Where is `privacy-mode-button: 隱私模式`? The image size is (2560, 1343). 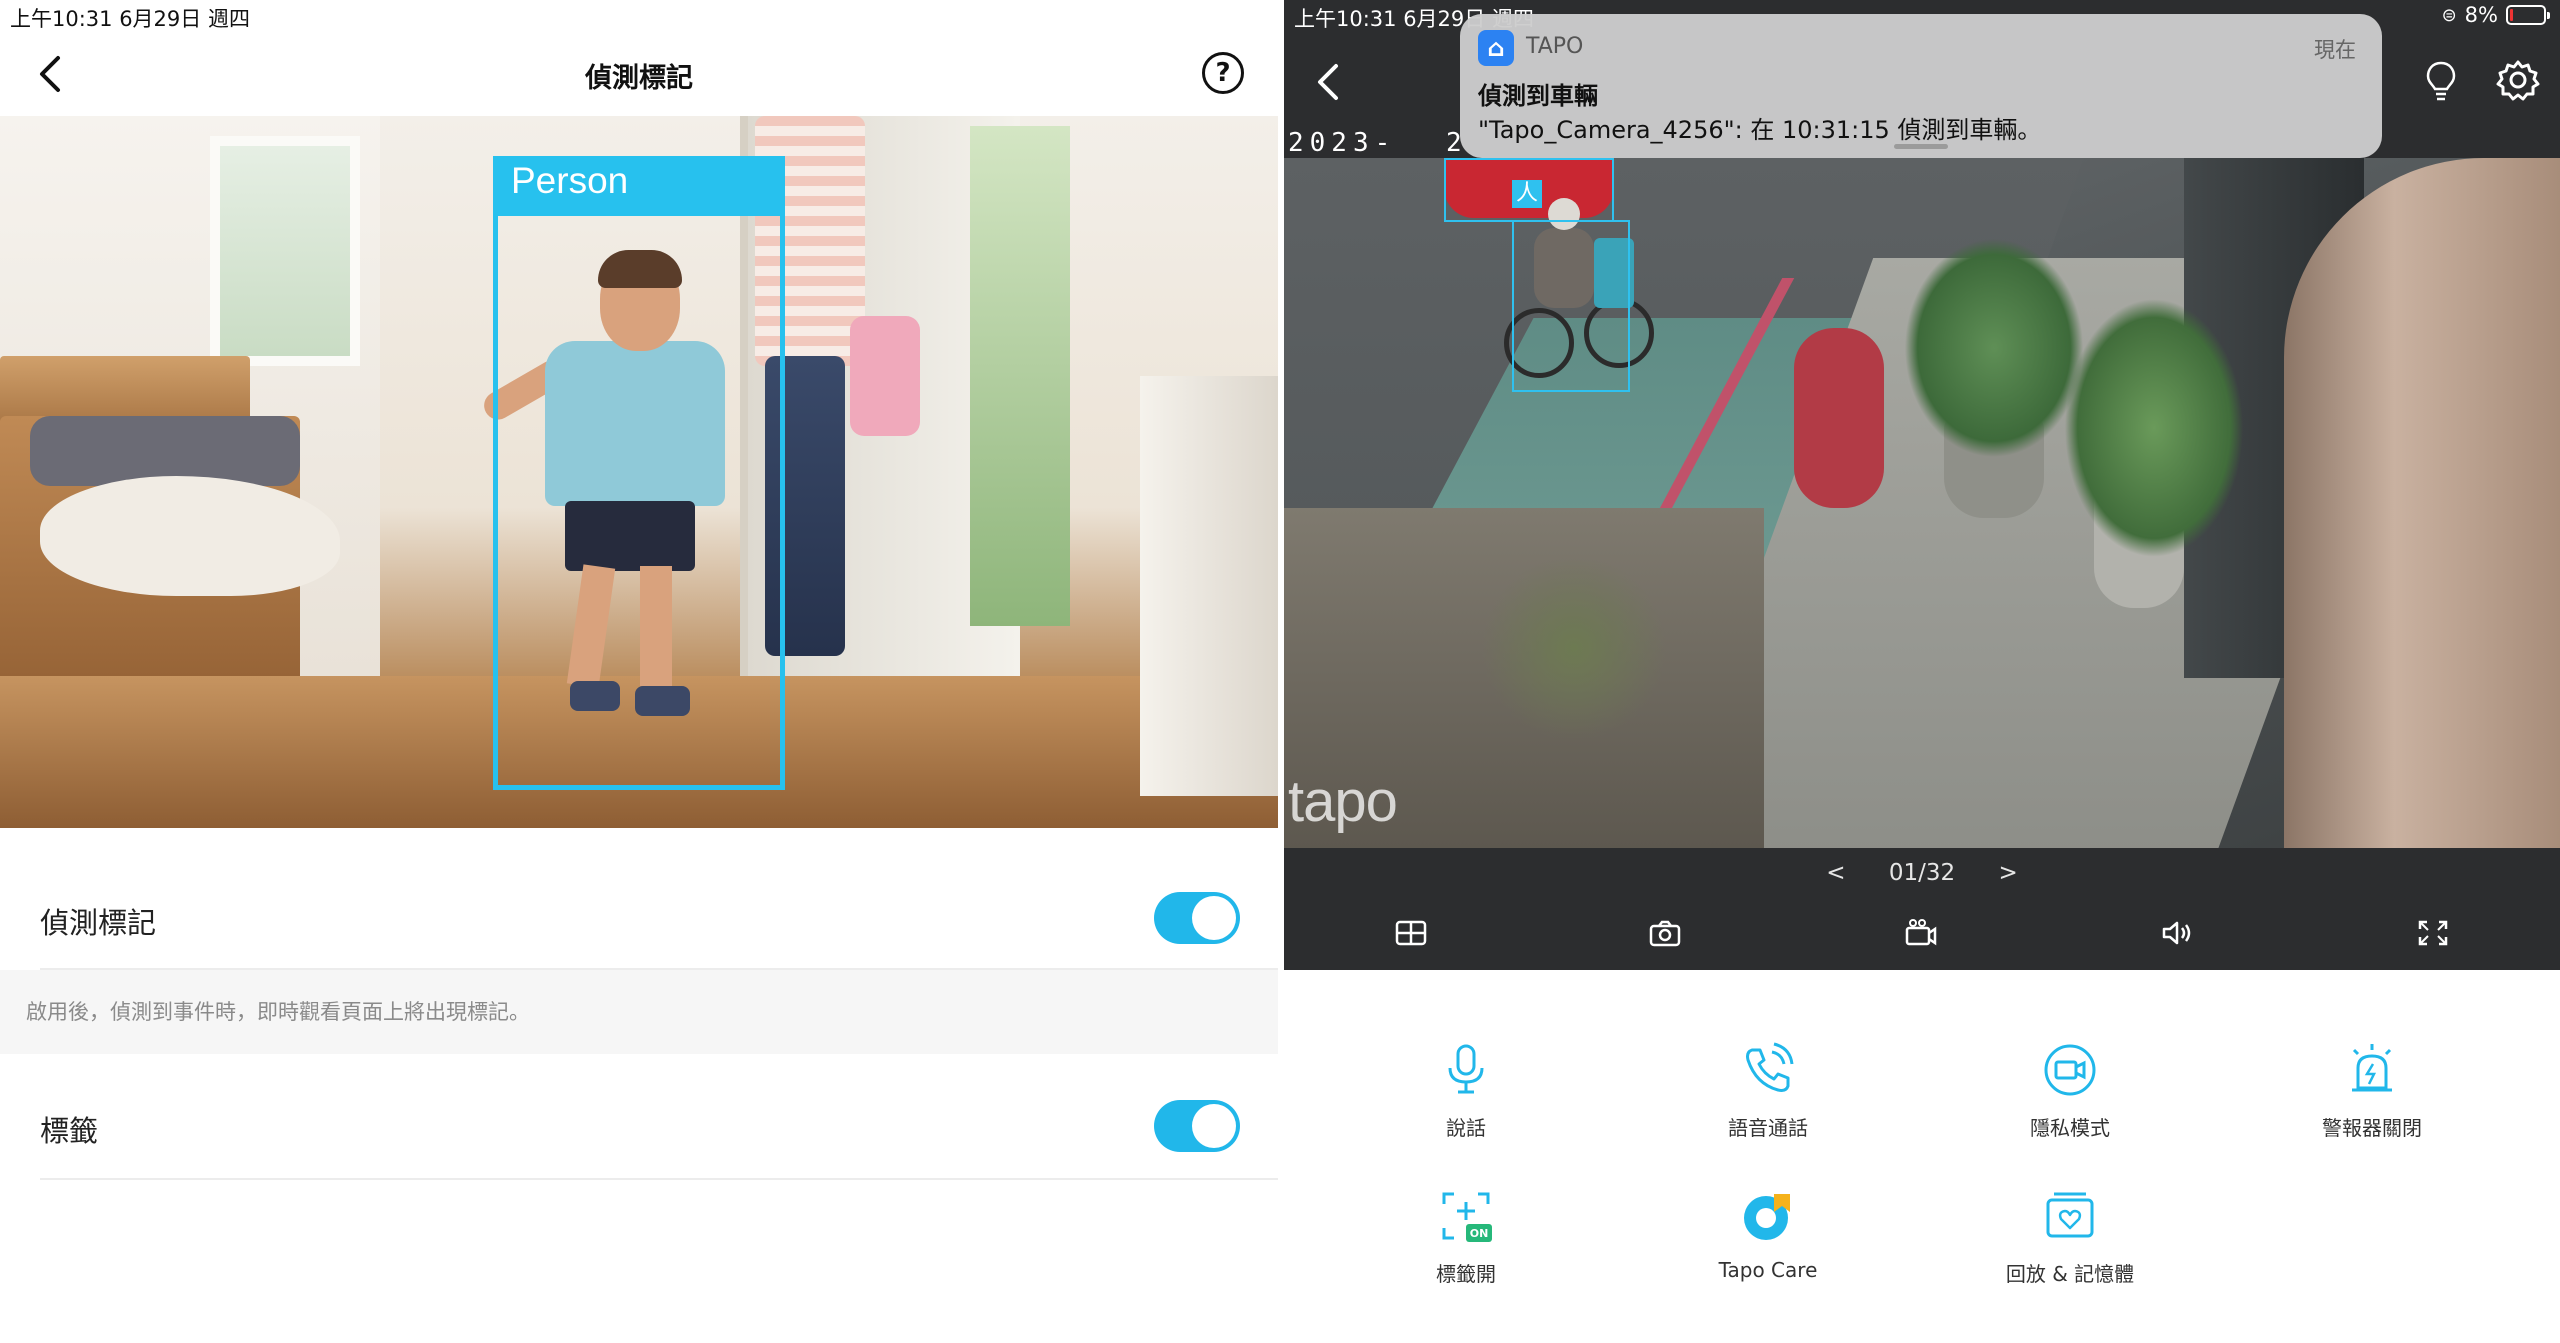 privacy-mode-button: 隱私模式 is located at coordinates (2070, 1090).